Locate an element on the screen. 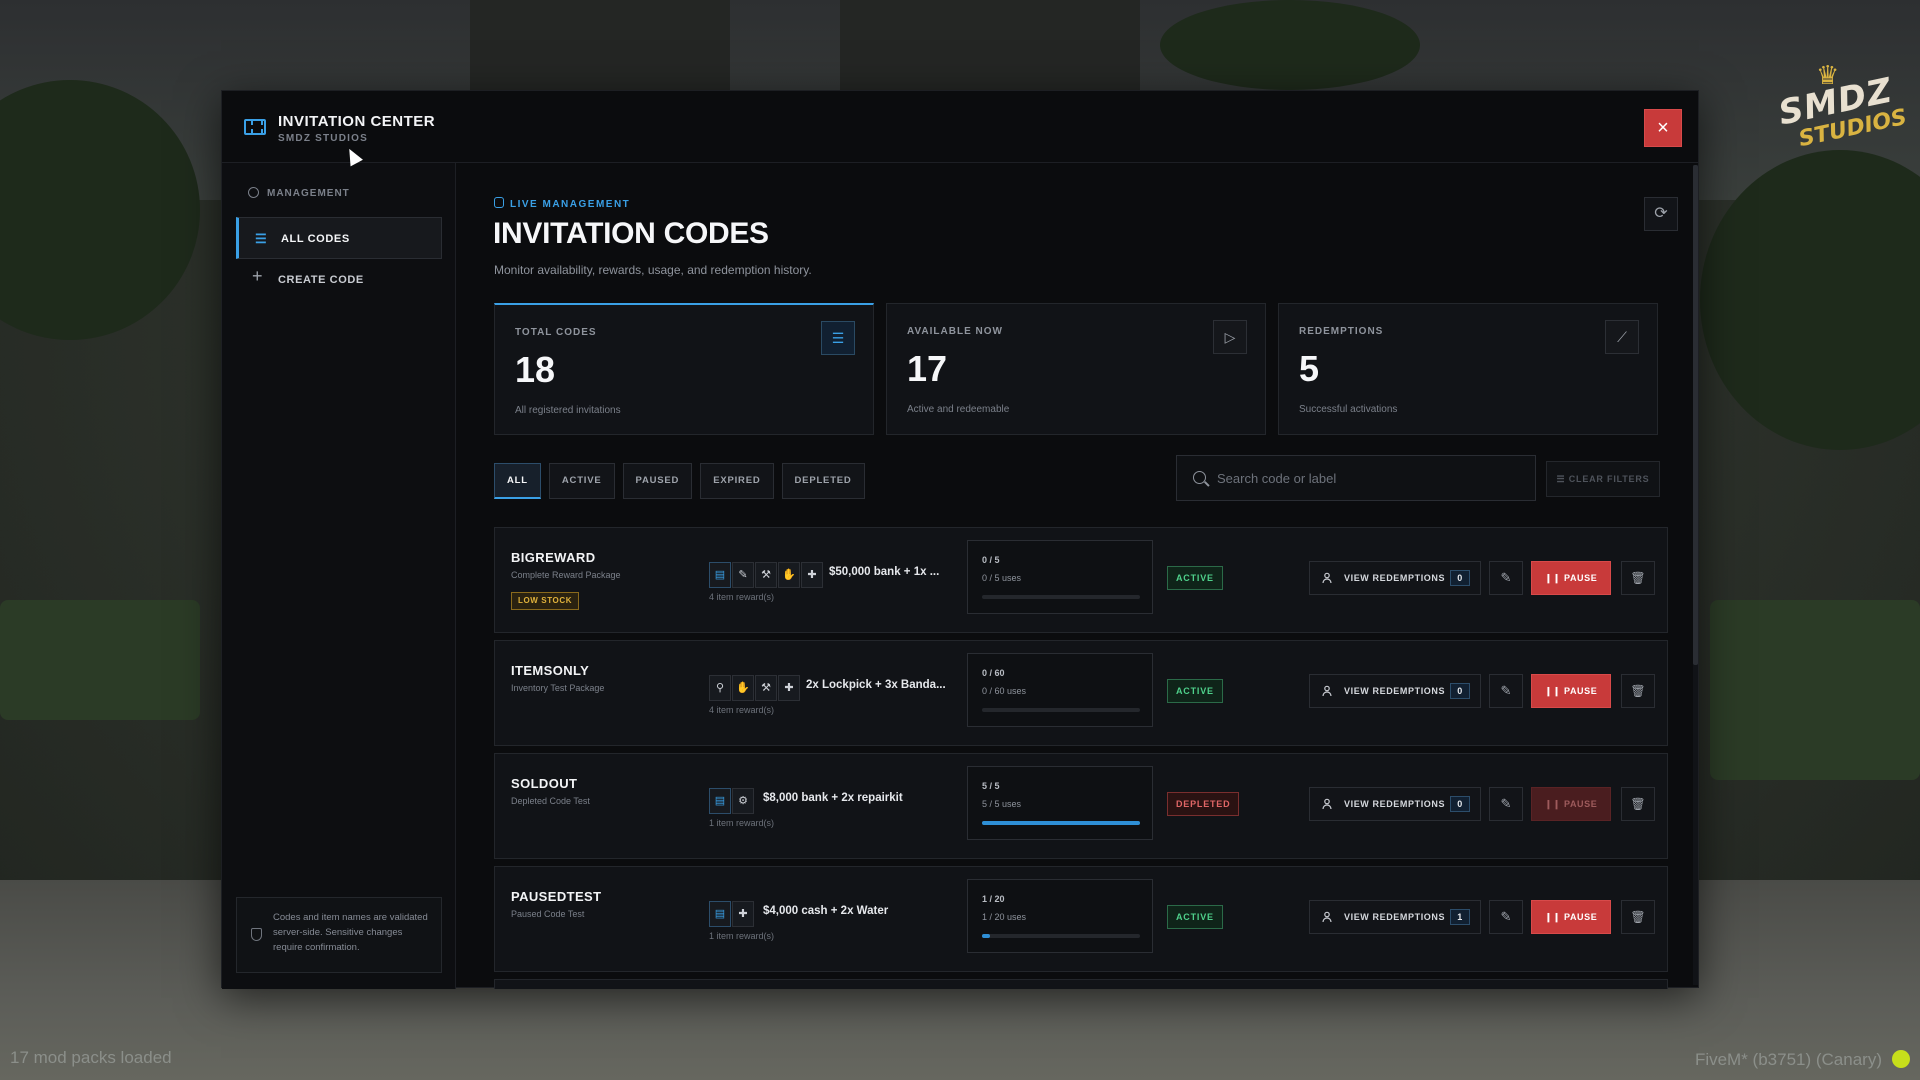 This screenshot has height=1080, width=1920. filter-icon: ☰ is located at coordinates (1562, 479).